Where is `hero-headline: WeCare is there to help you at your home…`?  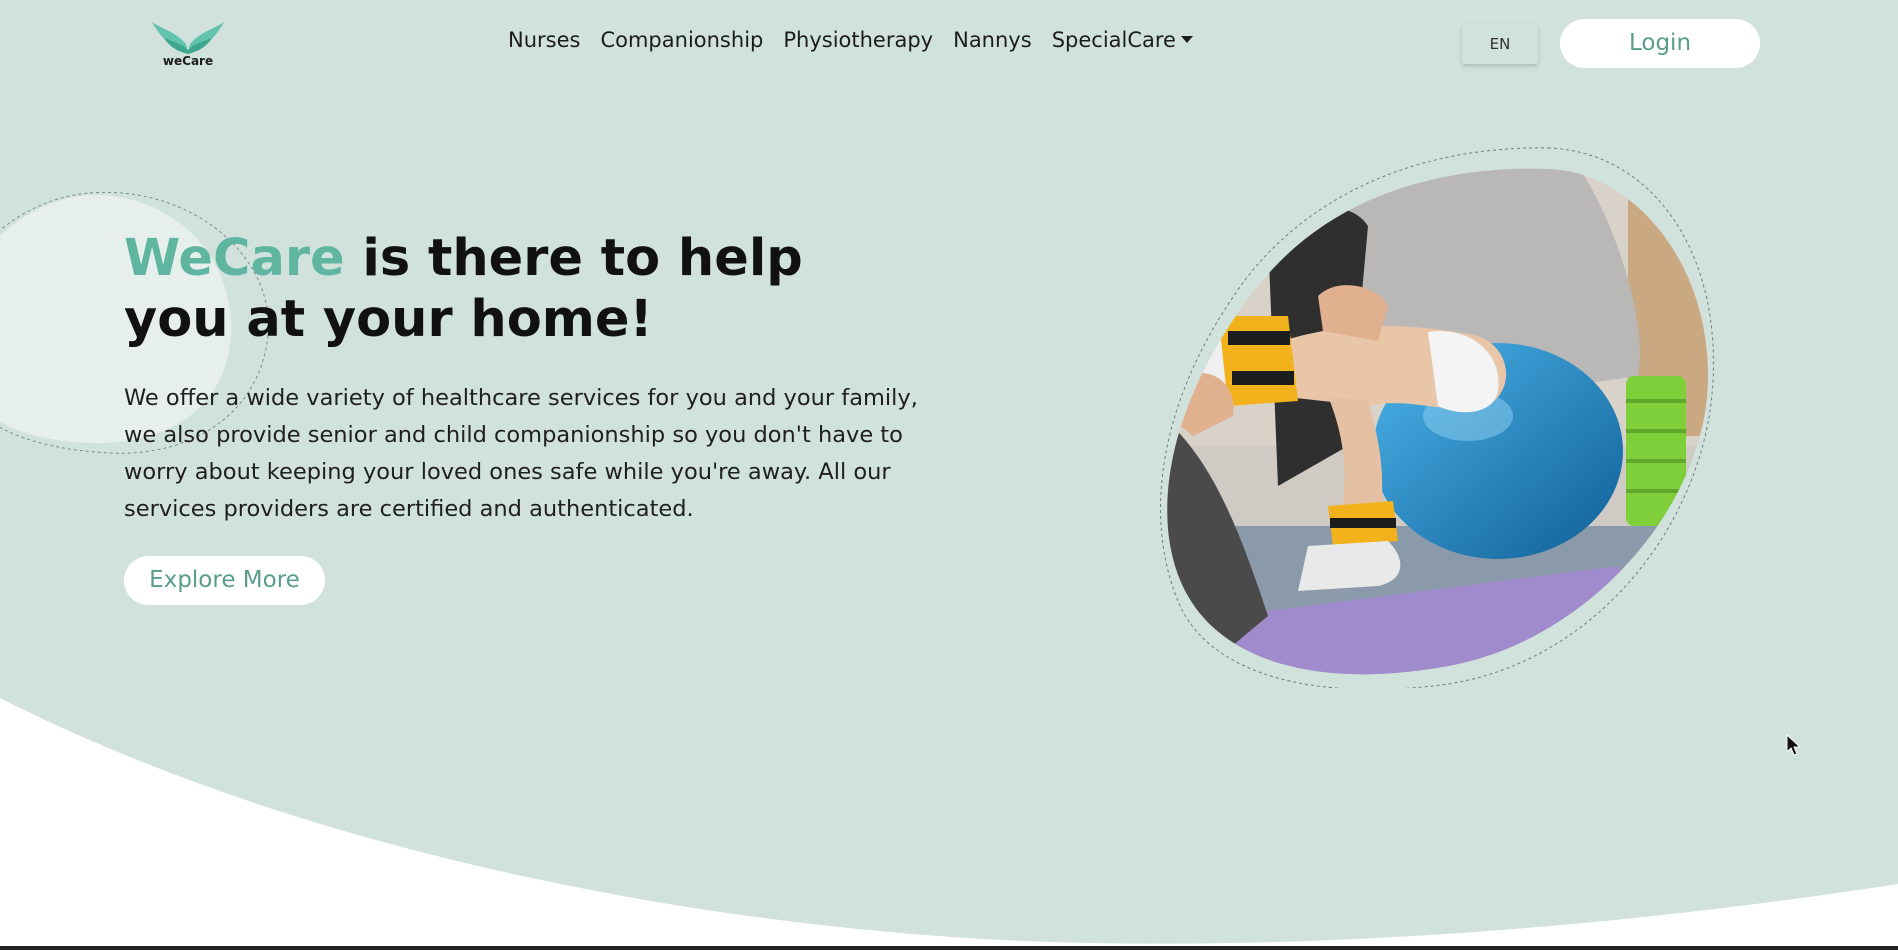
hero-headline: WeCare is there to help you at your home… is located at coordinates (524, 289).